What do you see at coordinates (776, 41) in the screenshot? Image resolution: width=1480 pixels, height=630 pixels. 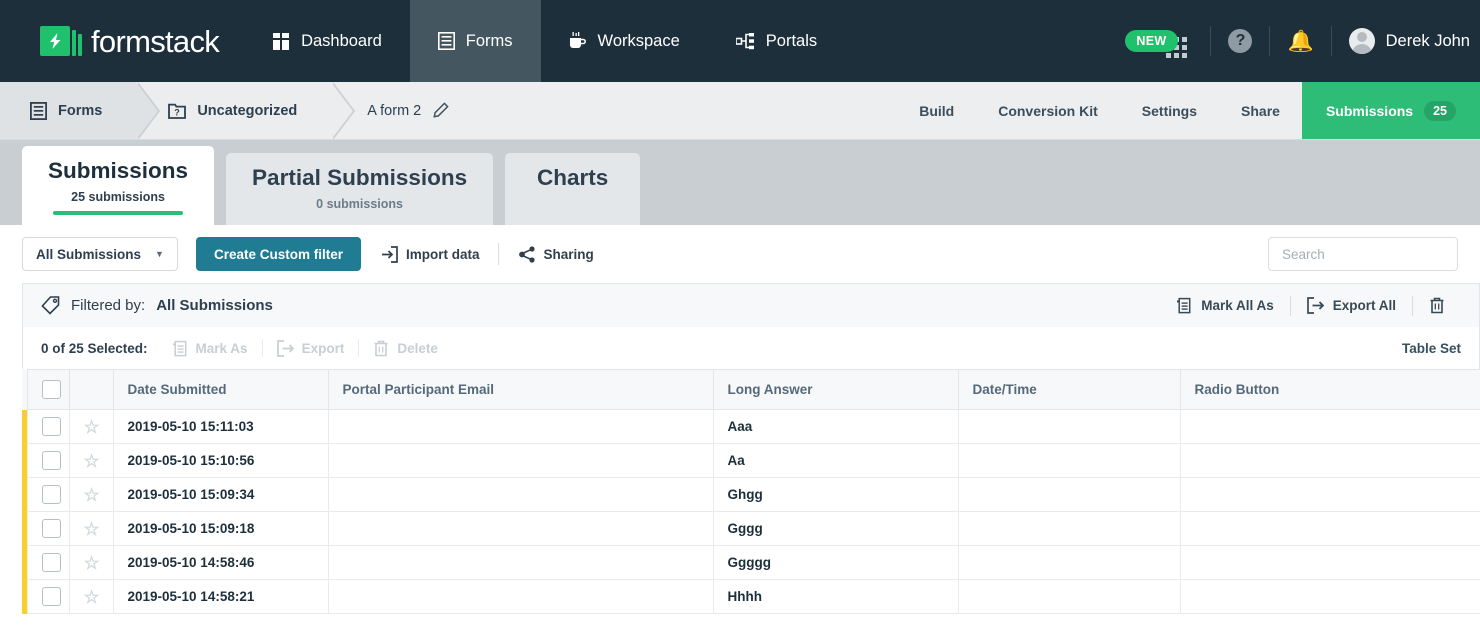 I see `nav-item-portals: Portals` at bounding box center [776, 41].